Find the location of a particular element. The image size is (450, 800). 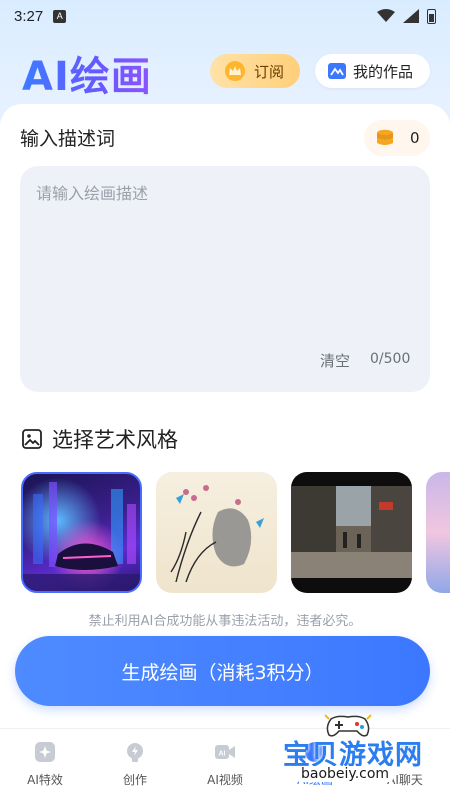

image-icon is located at coordinates (32, 439).